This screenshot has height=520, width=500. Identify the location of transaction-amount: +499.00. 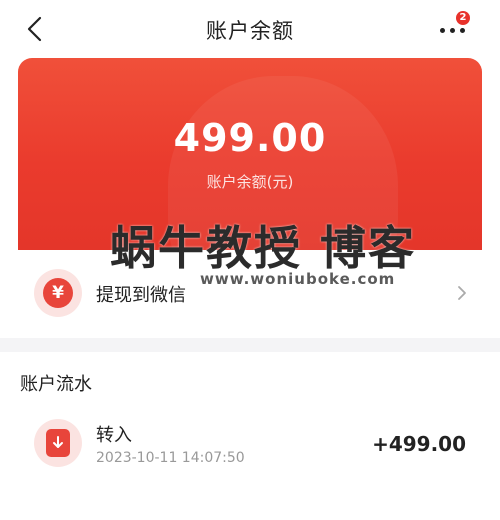
(419, 444).